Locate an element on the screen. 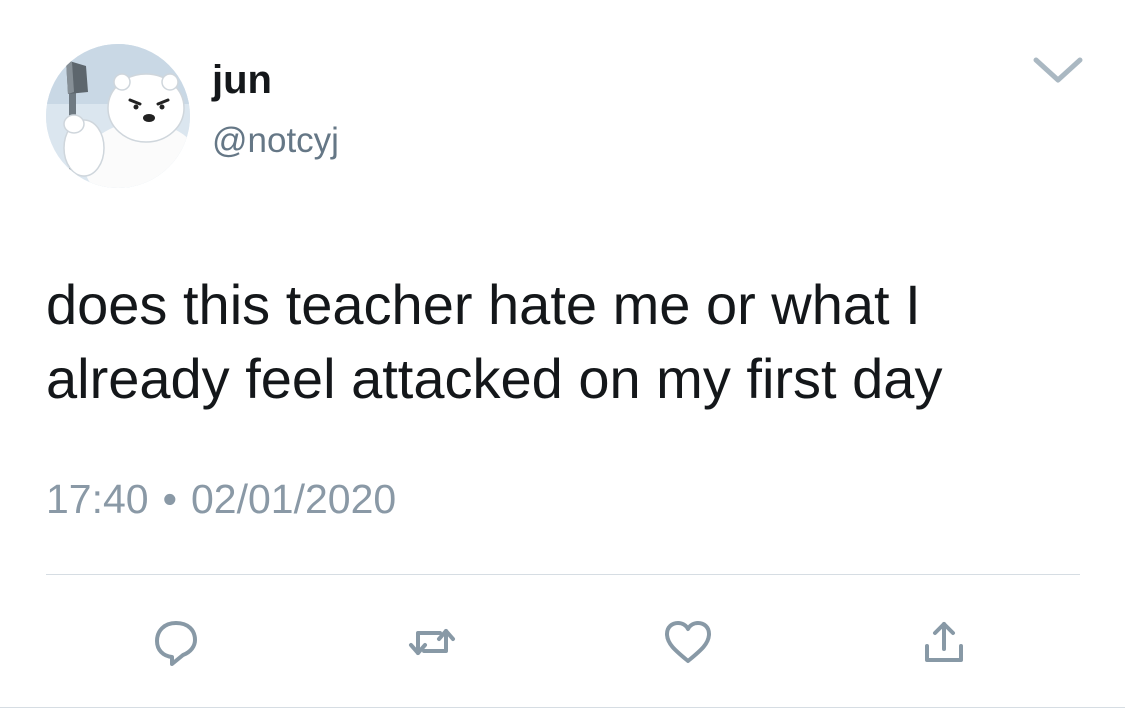  reply-button is located at coordinates (176, 642).